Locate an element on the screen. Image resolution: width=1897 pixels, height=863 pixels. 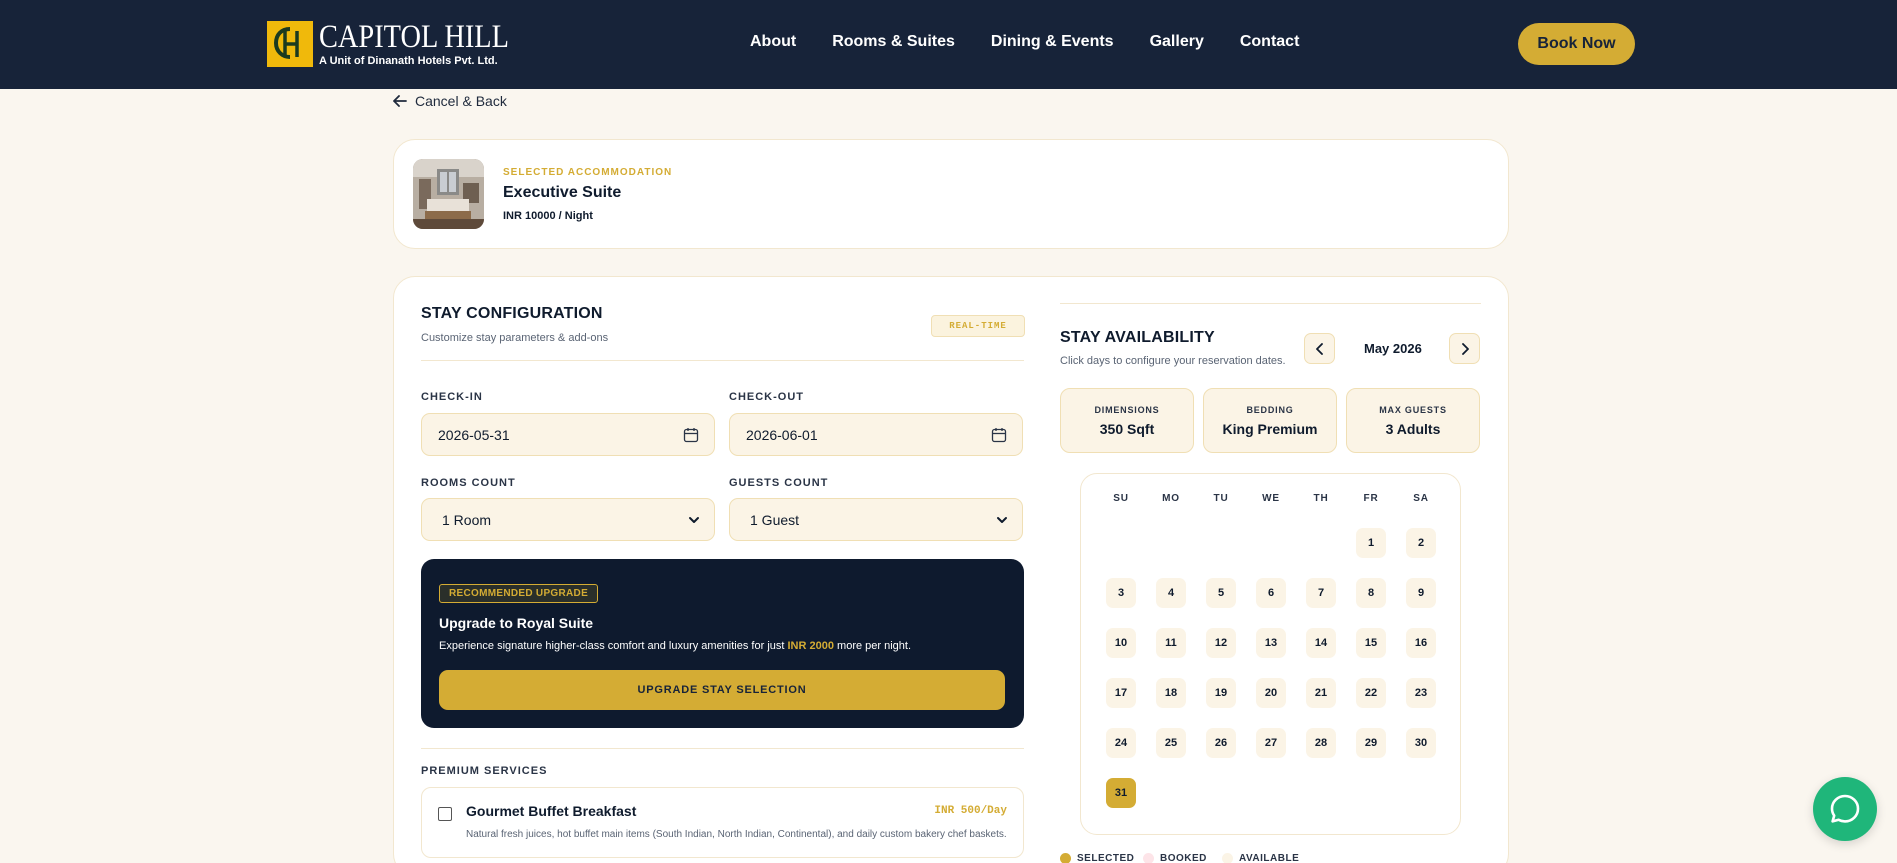
legend-label: SELECTED is located at coordinates (1106, 858).